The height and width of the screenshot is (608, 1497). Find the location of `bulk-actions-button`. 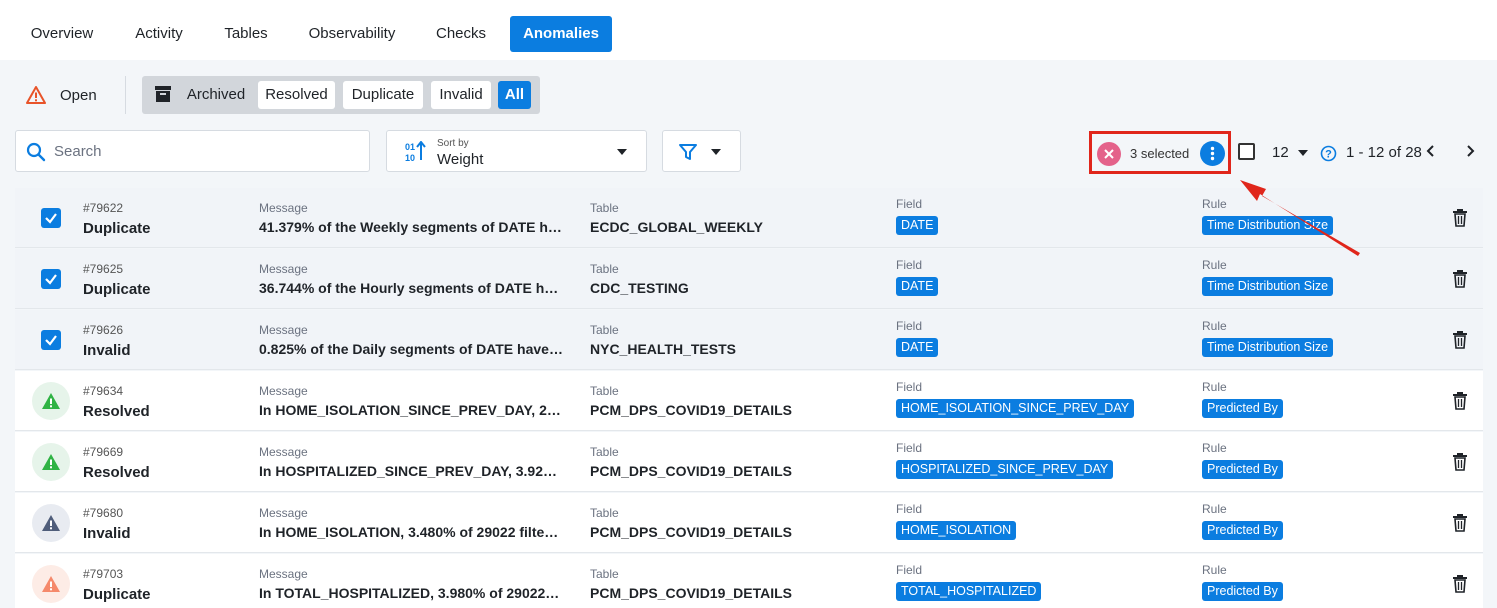

bulk-actions-button is located at coordinates (1212, 153).